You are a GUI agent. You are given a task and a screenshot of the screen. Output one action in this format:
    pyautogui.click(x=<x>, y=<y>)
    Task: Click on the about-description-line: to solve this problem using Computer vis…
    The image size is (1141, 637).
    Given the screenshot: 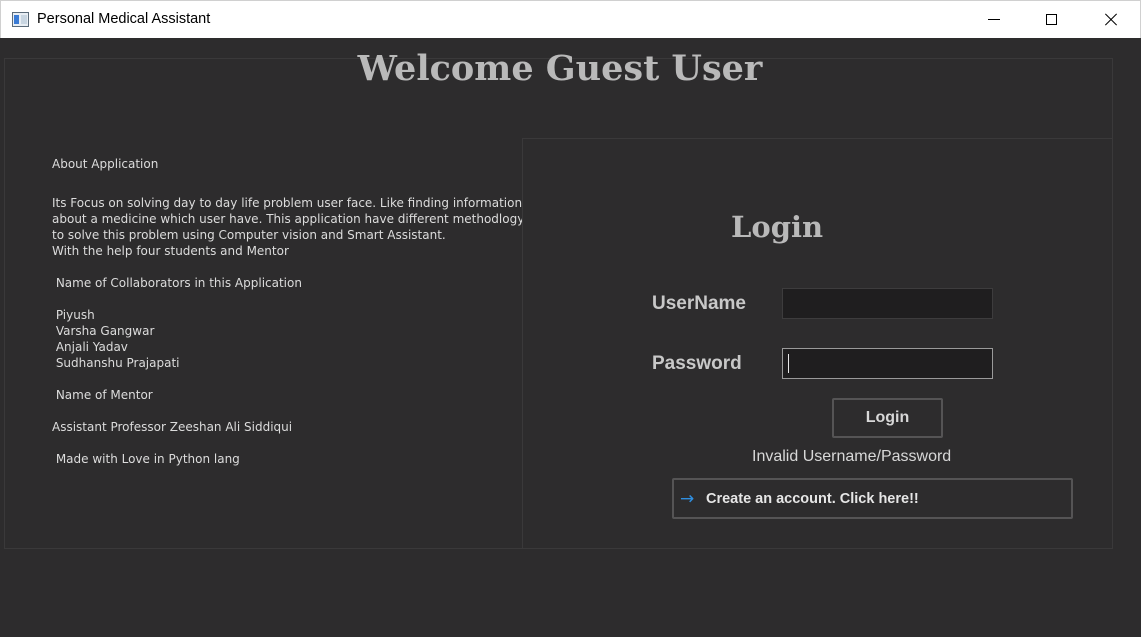 What is the action you would take?
    pyautogui.click(x=249, y=235)
    